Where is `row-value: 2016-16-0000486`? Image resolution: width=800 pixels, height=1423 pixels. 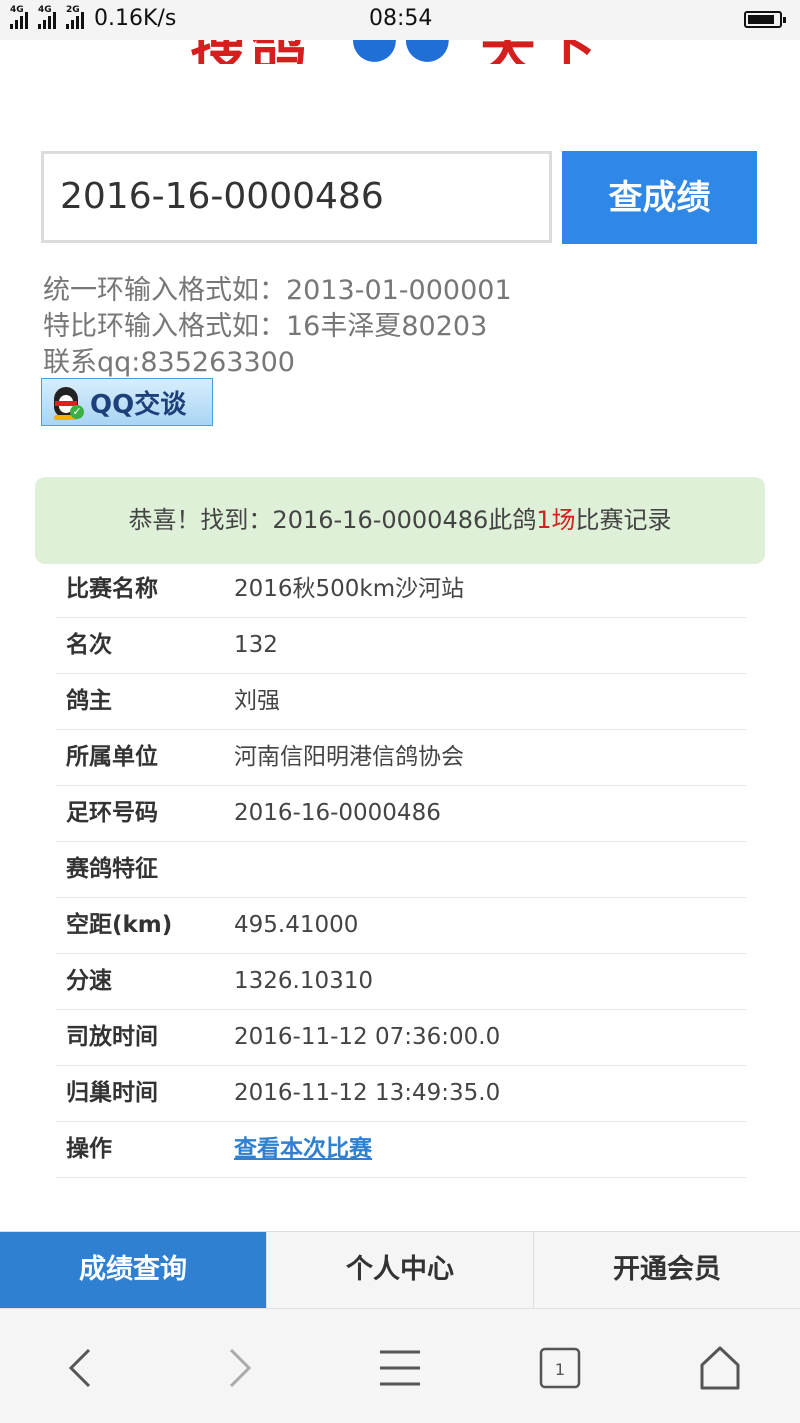
row-value: 2016-16-0000486 is located at coordinates (337, 813).